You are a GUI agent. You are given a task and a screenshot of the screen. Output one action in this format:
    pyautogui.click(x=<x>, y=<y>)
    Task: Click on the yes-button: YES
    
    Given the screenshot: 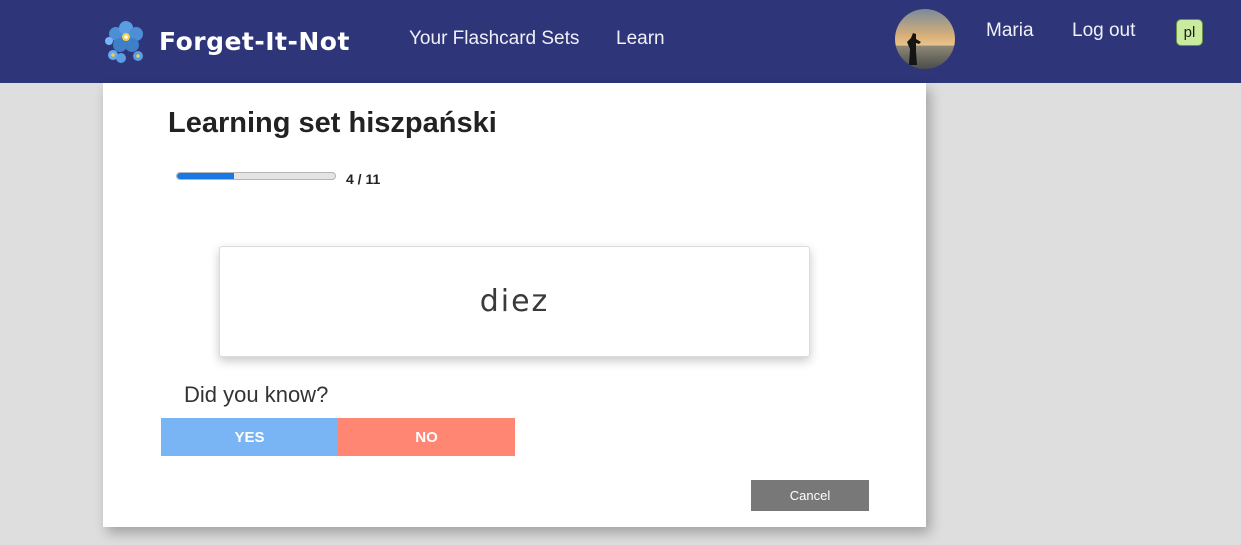 What is the action you would take?
    pyautogui.click(x=249, y=437)
    